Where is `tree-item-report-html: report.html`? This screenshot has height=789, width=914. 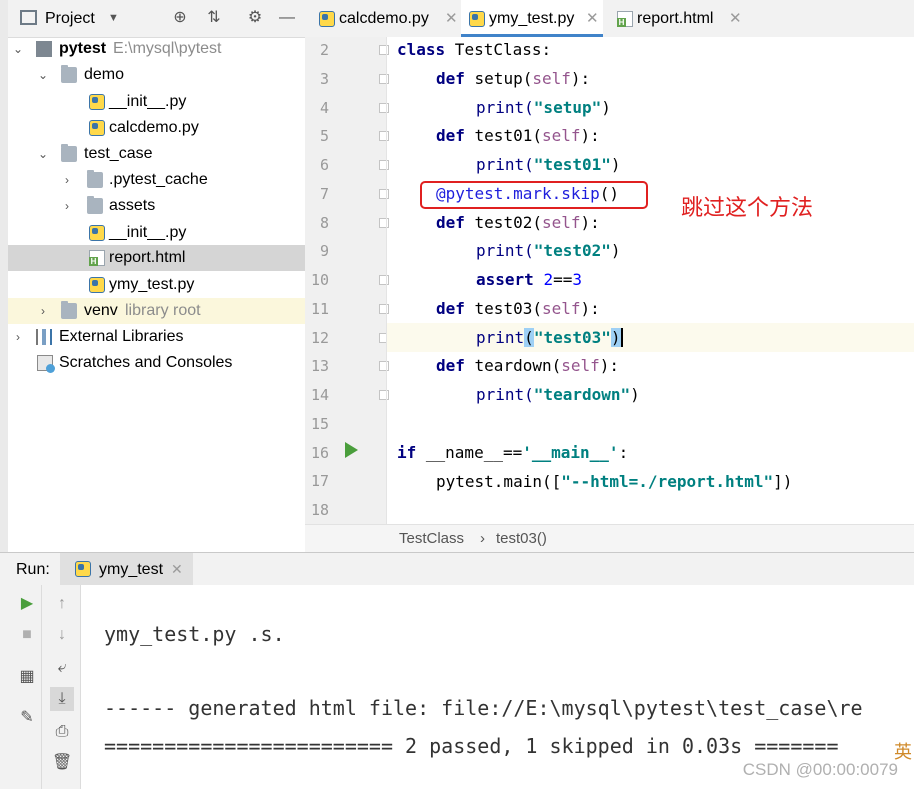 tree-item-report-html: report.html is located at coordinates (156, 258).